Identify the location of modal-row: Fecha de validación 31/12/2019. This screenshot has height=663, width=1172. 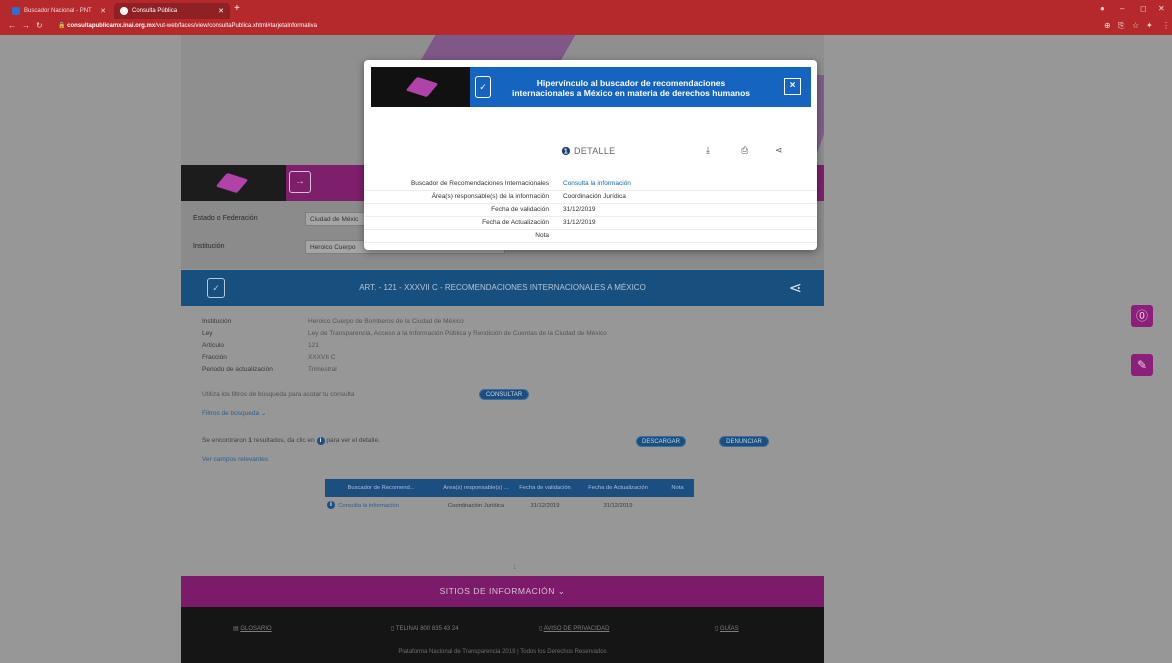
(590, 210).